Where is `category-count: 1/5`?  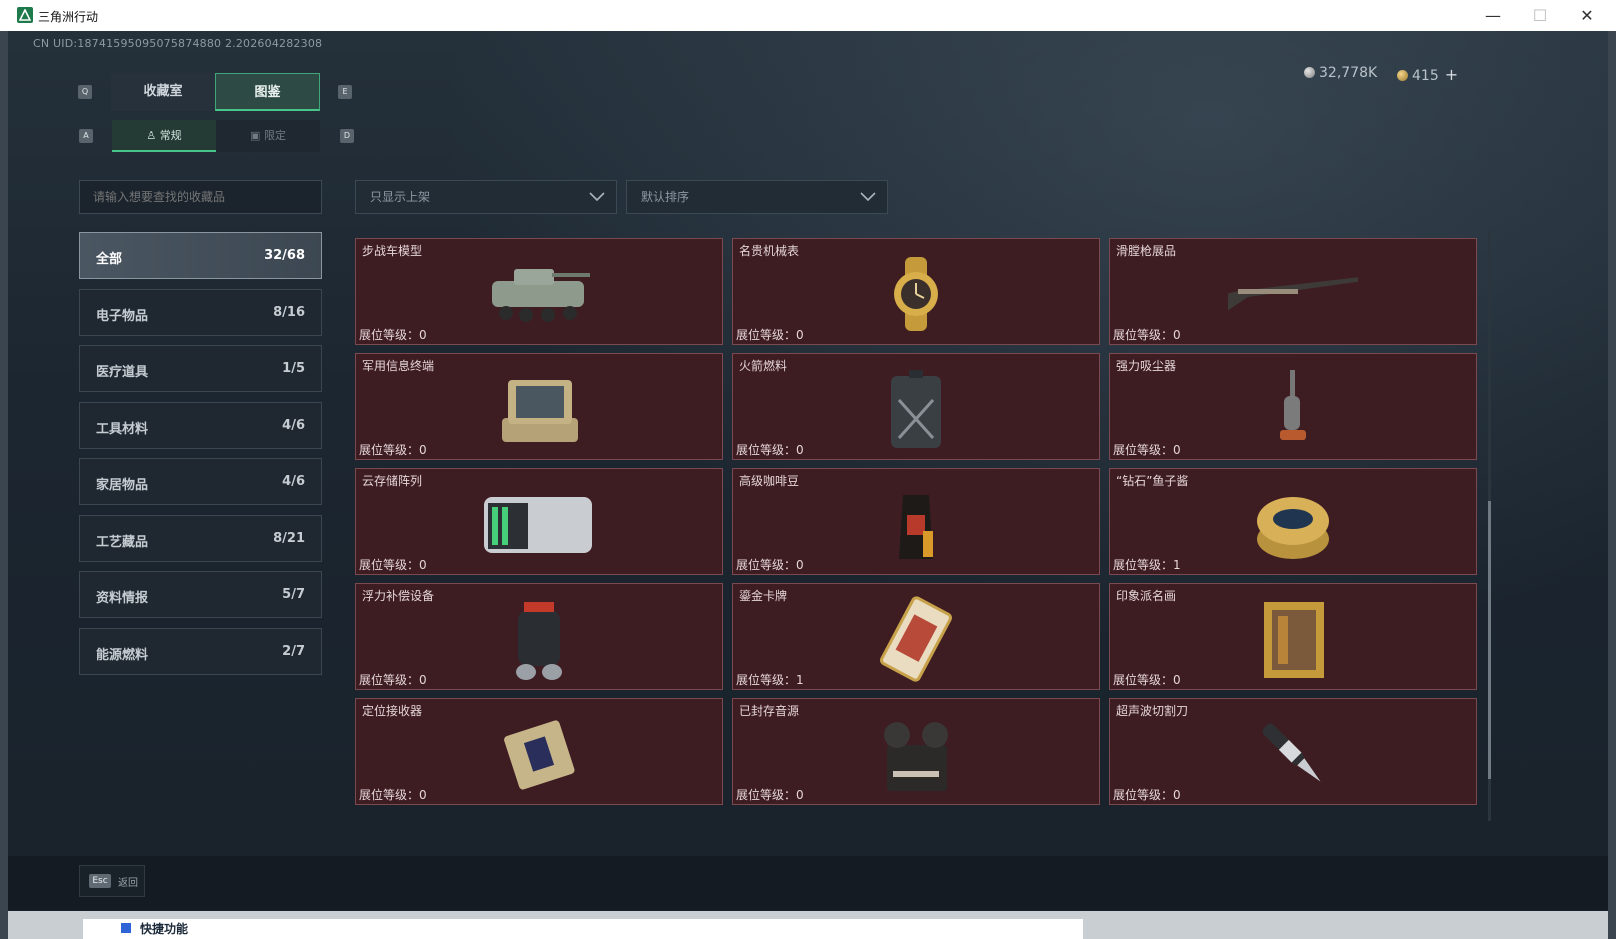 category-count: 1/5 is located at coordinates (293, 368).